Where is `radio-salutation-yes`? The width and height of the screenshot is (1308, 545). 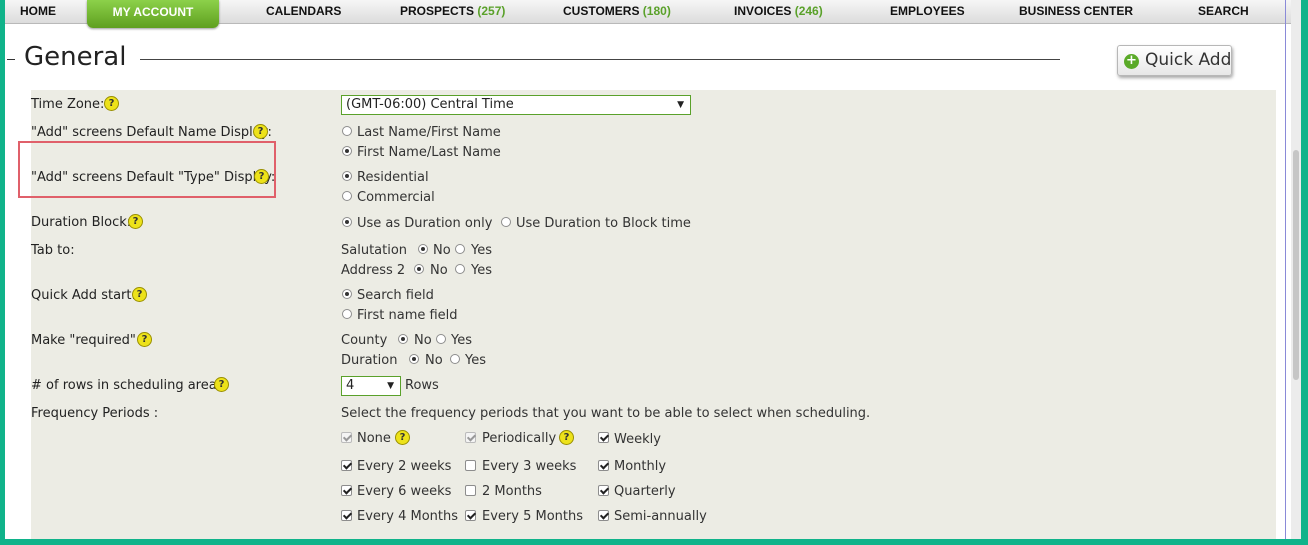
radio-salutation-yes is located at coordinates (460, 249).